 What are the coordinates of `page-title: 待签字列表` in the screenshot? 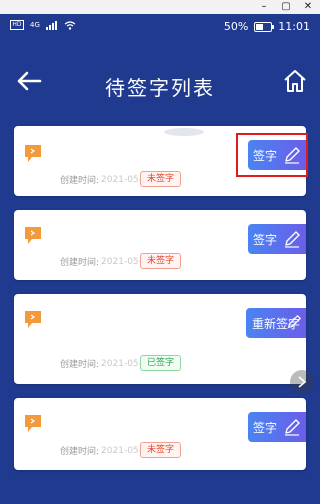 It's located at (160, 88).